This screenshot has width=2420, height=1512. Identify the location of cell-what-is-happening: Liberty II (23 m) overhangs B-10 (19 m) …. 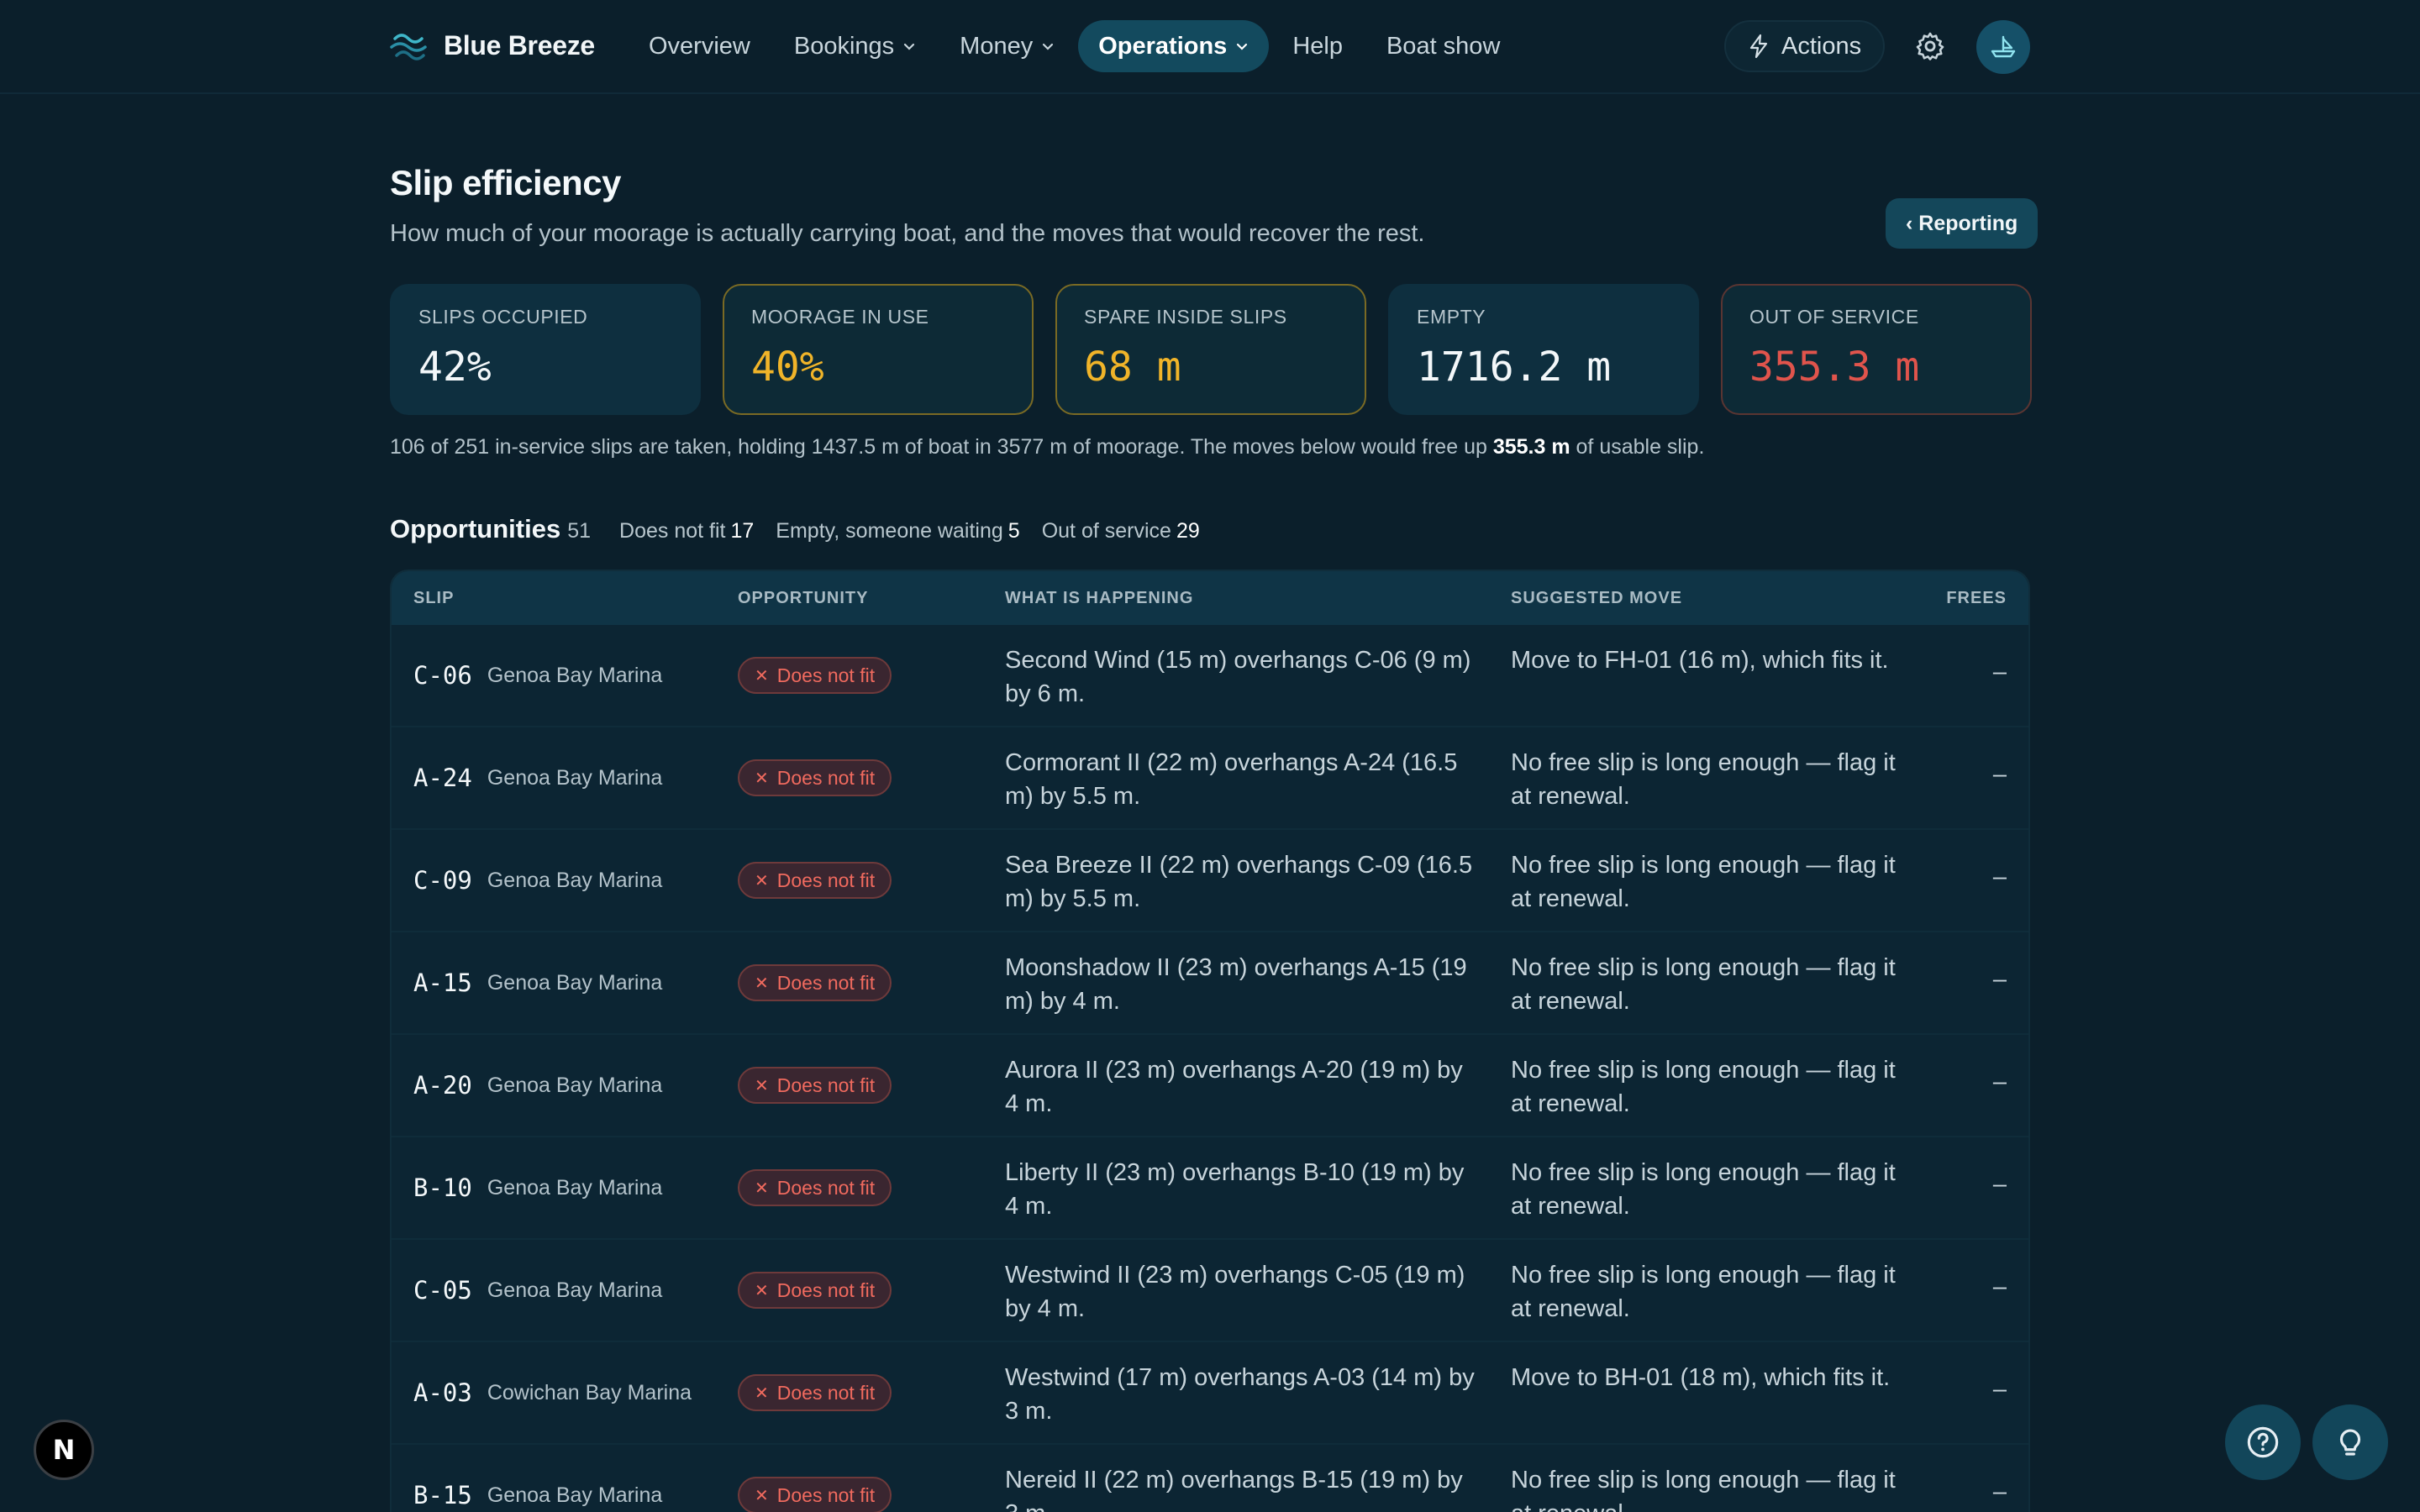
(1235, 1189).